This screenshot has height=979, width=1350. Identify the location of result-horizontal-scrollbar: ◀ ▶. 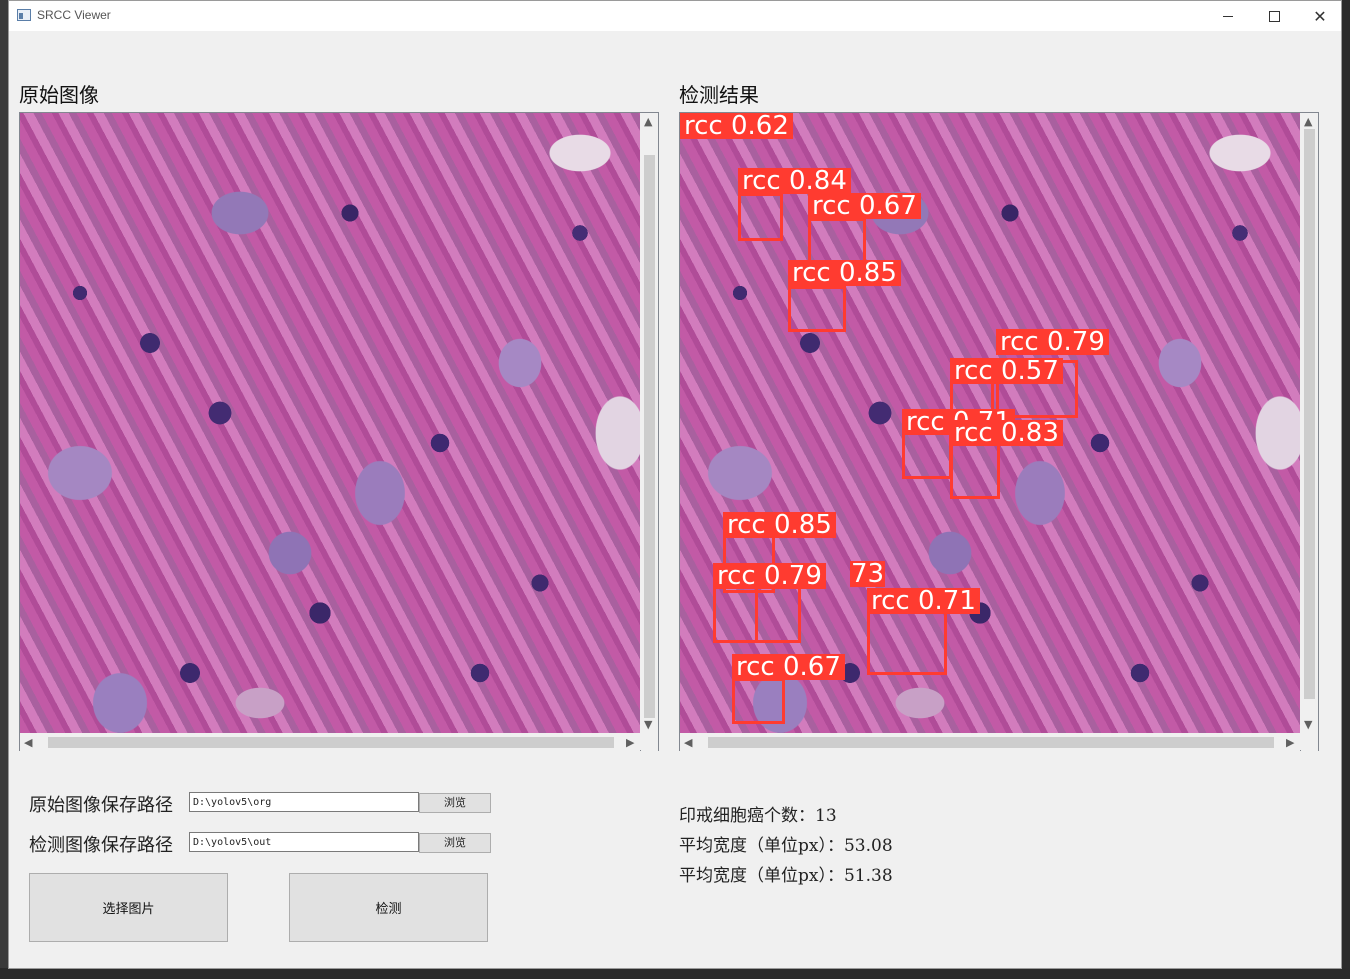
(990, 742).